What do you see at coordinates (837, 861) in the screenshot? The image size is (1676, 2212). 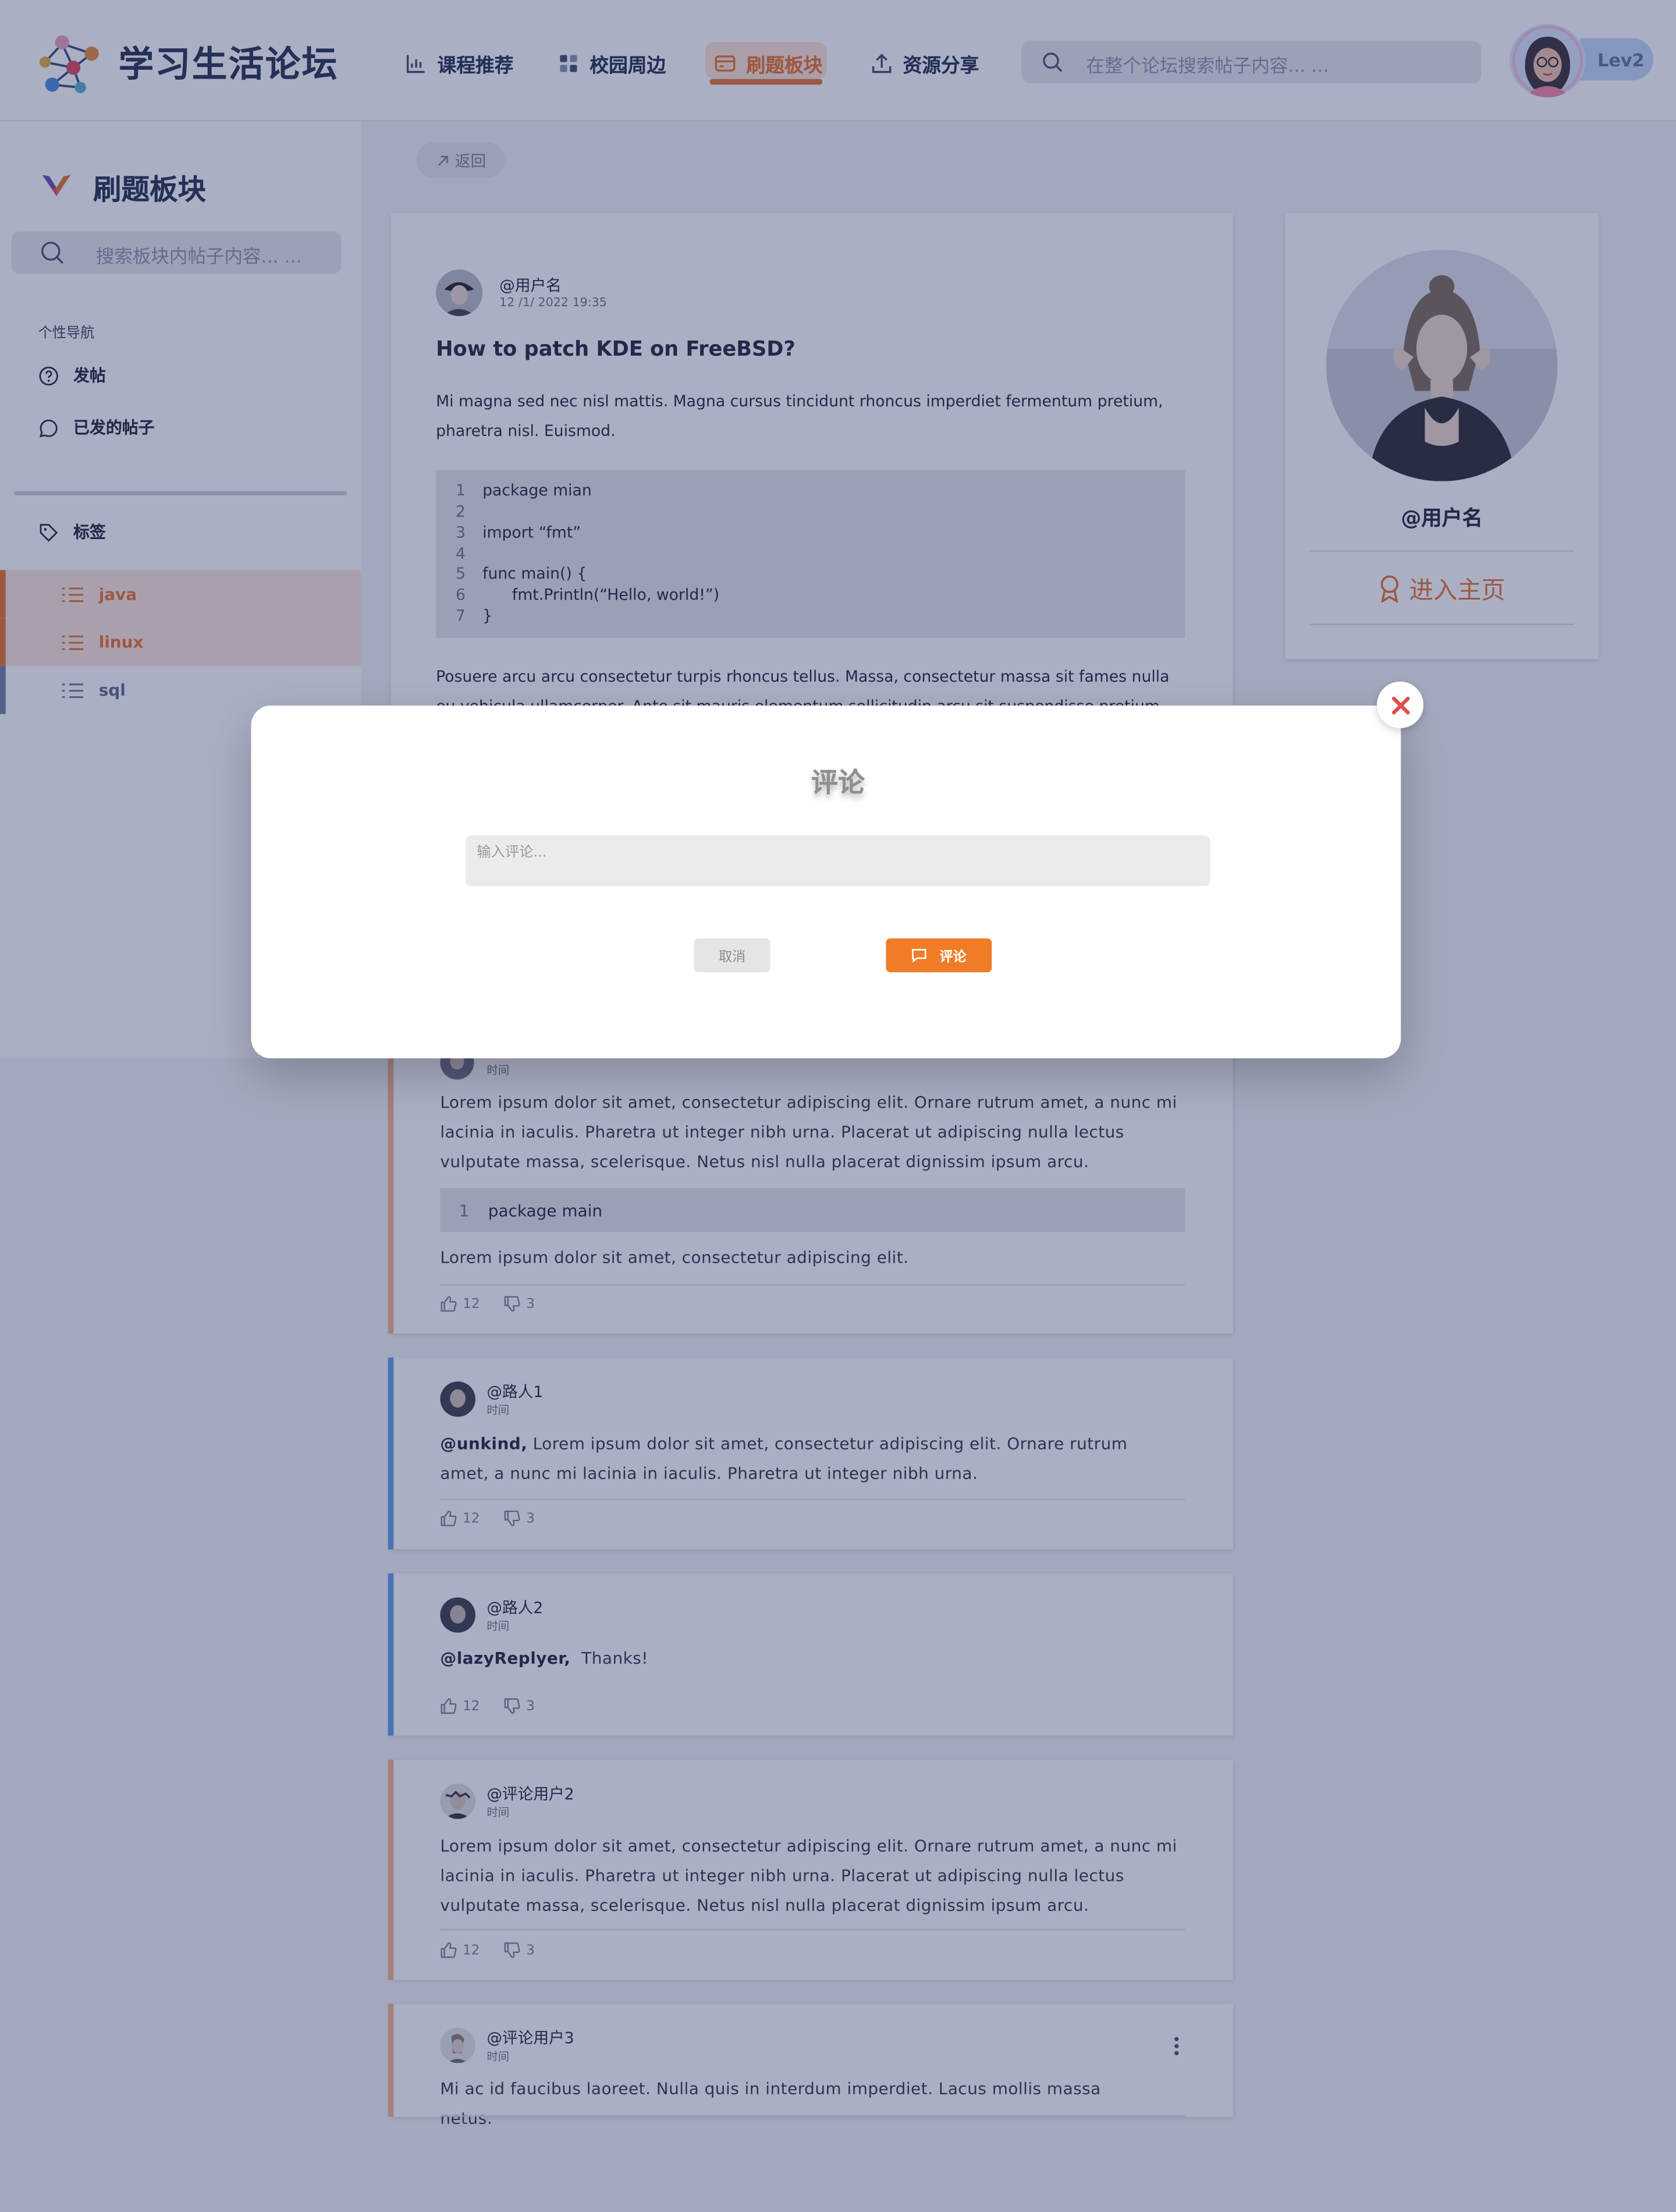 I see `comment-input` at bounding box center [837, 861].